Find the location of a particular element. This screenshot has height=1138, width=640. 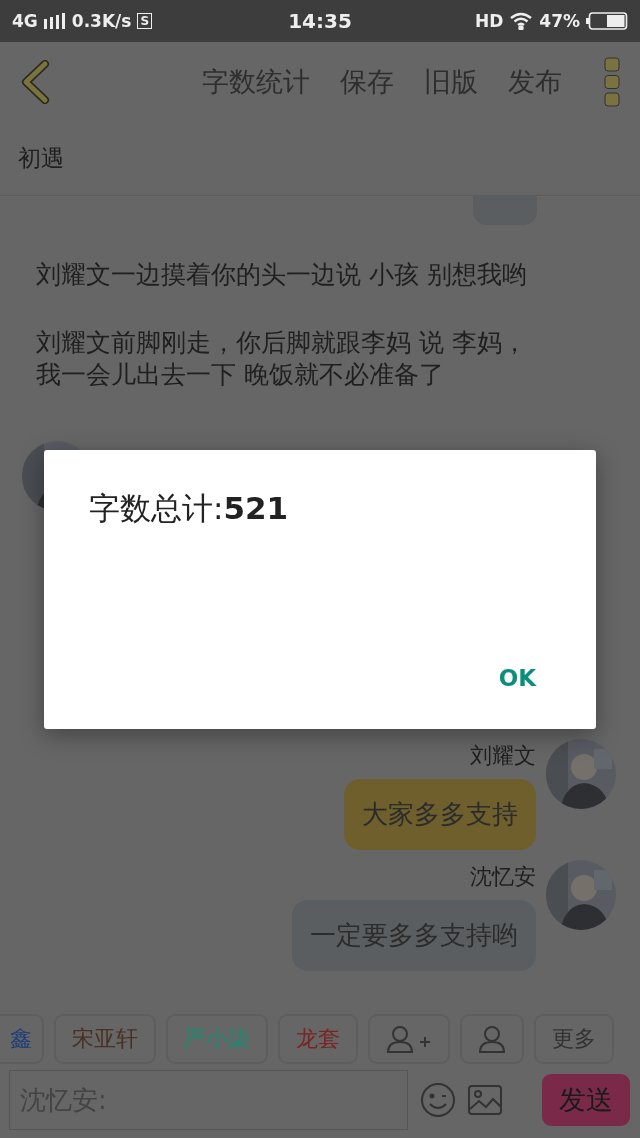

ok-button: OK is located at coordinates (517, 678).